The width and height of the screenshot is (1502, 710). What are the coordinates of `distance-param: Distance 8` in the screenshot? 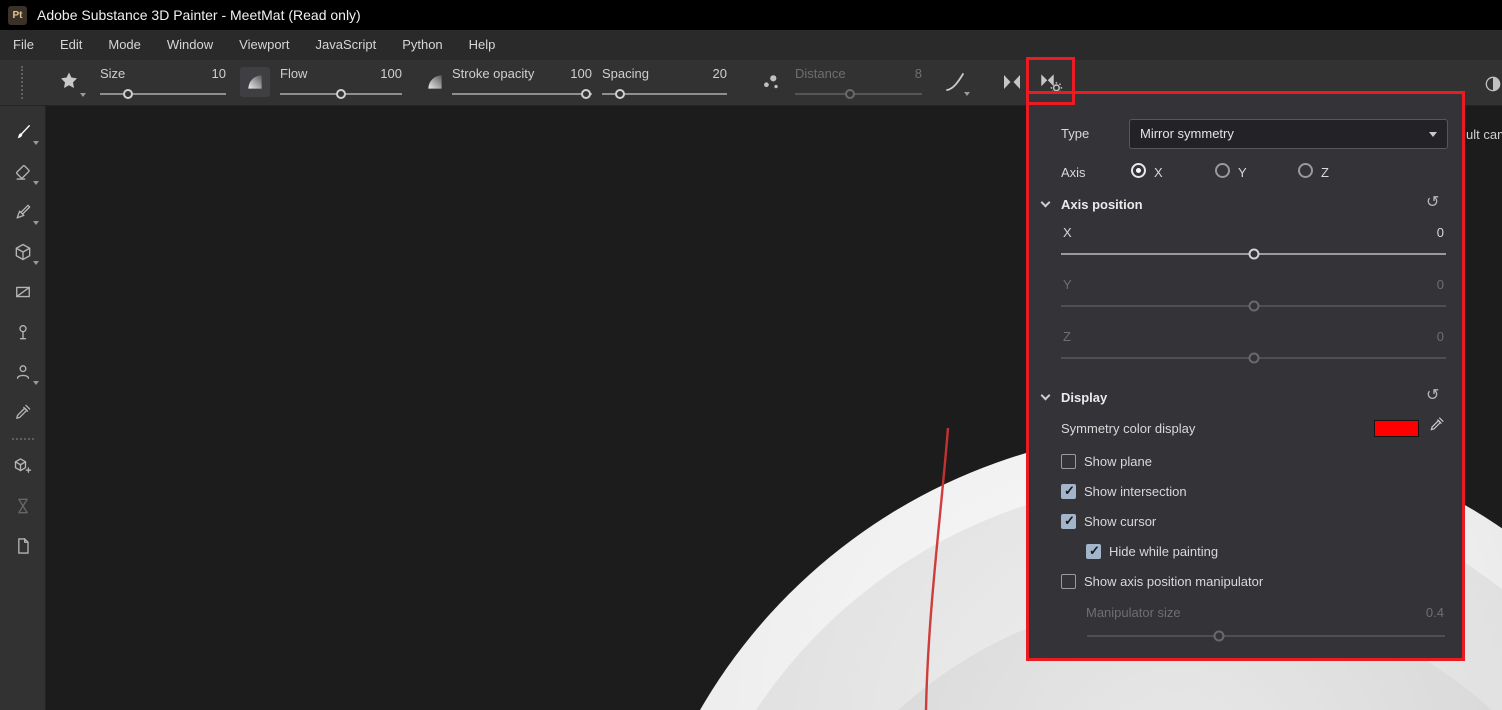 It's located at (858, 84).